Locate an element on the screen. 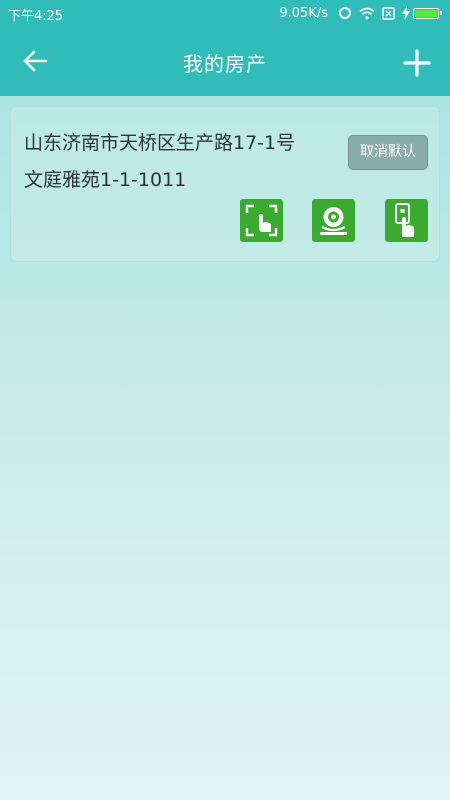 Image resolution: width=450 pixels, height=800 pixels. page-title: 我的房产 is located at coordinates (225, 64).